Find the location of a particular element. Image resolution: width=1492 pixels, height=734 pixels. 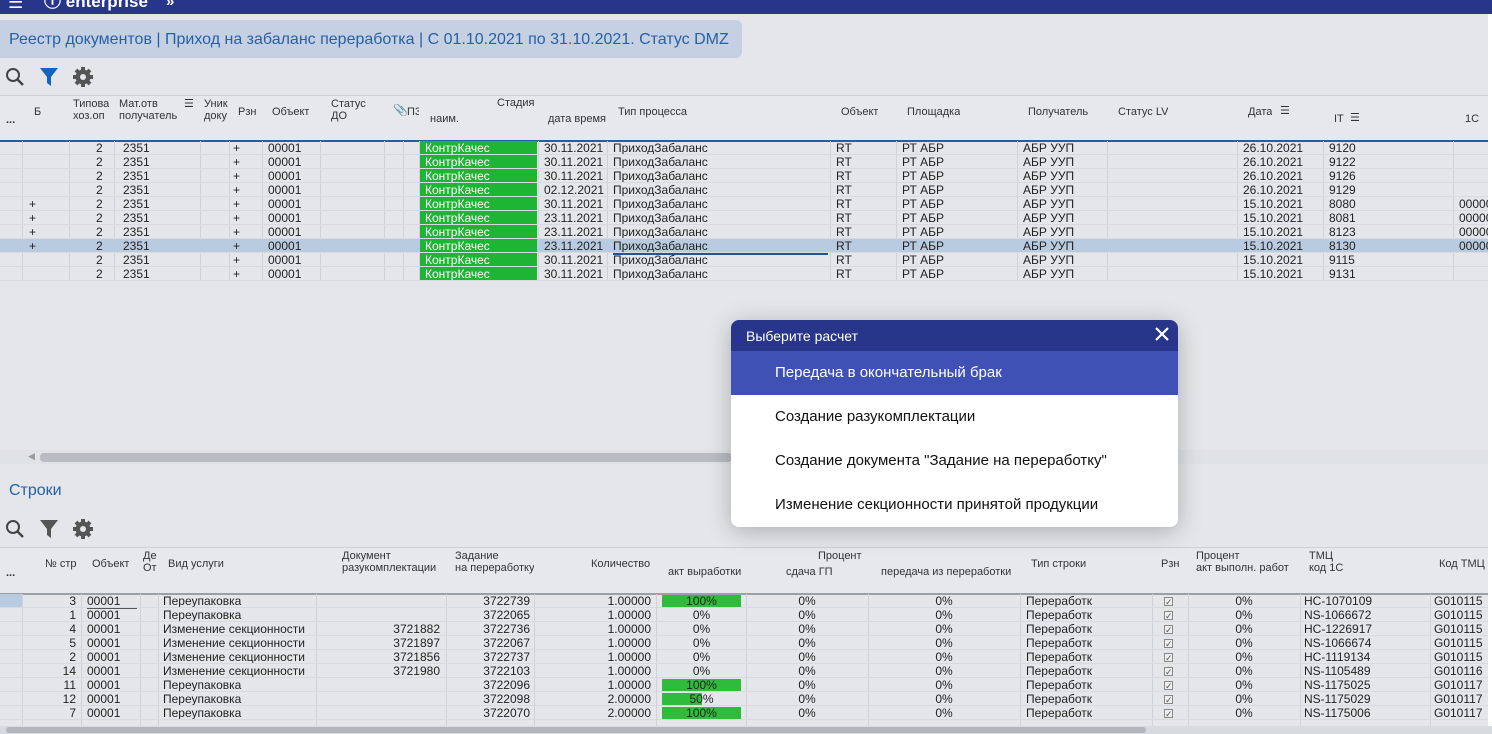

cell-tmc: NS-1105489 is located at coordinates (1337, 671).